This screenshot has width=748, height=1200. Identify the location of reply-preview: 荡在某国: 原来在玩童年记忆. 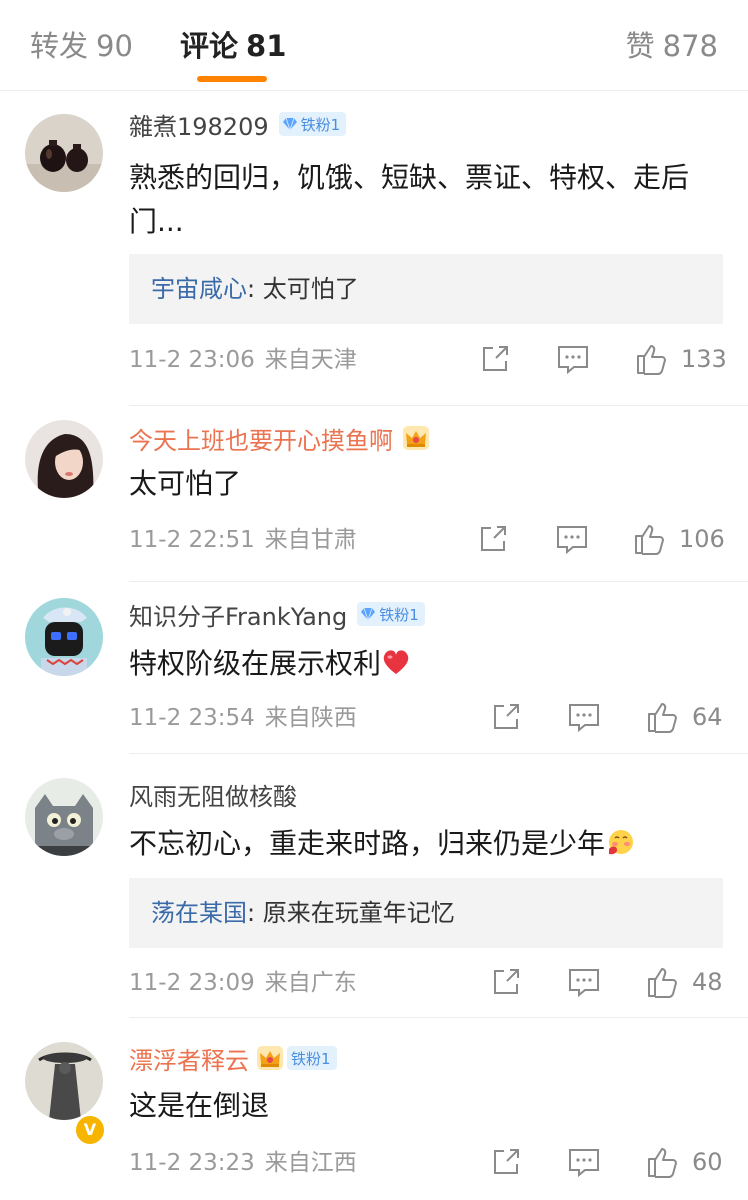
(426, 913).